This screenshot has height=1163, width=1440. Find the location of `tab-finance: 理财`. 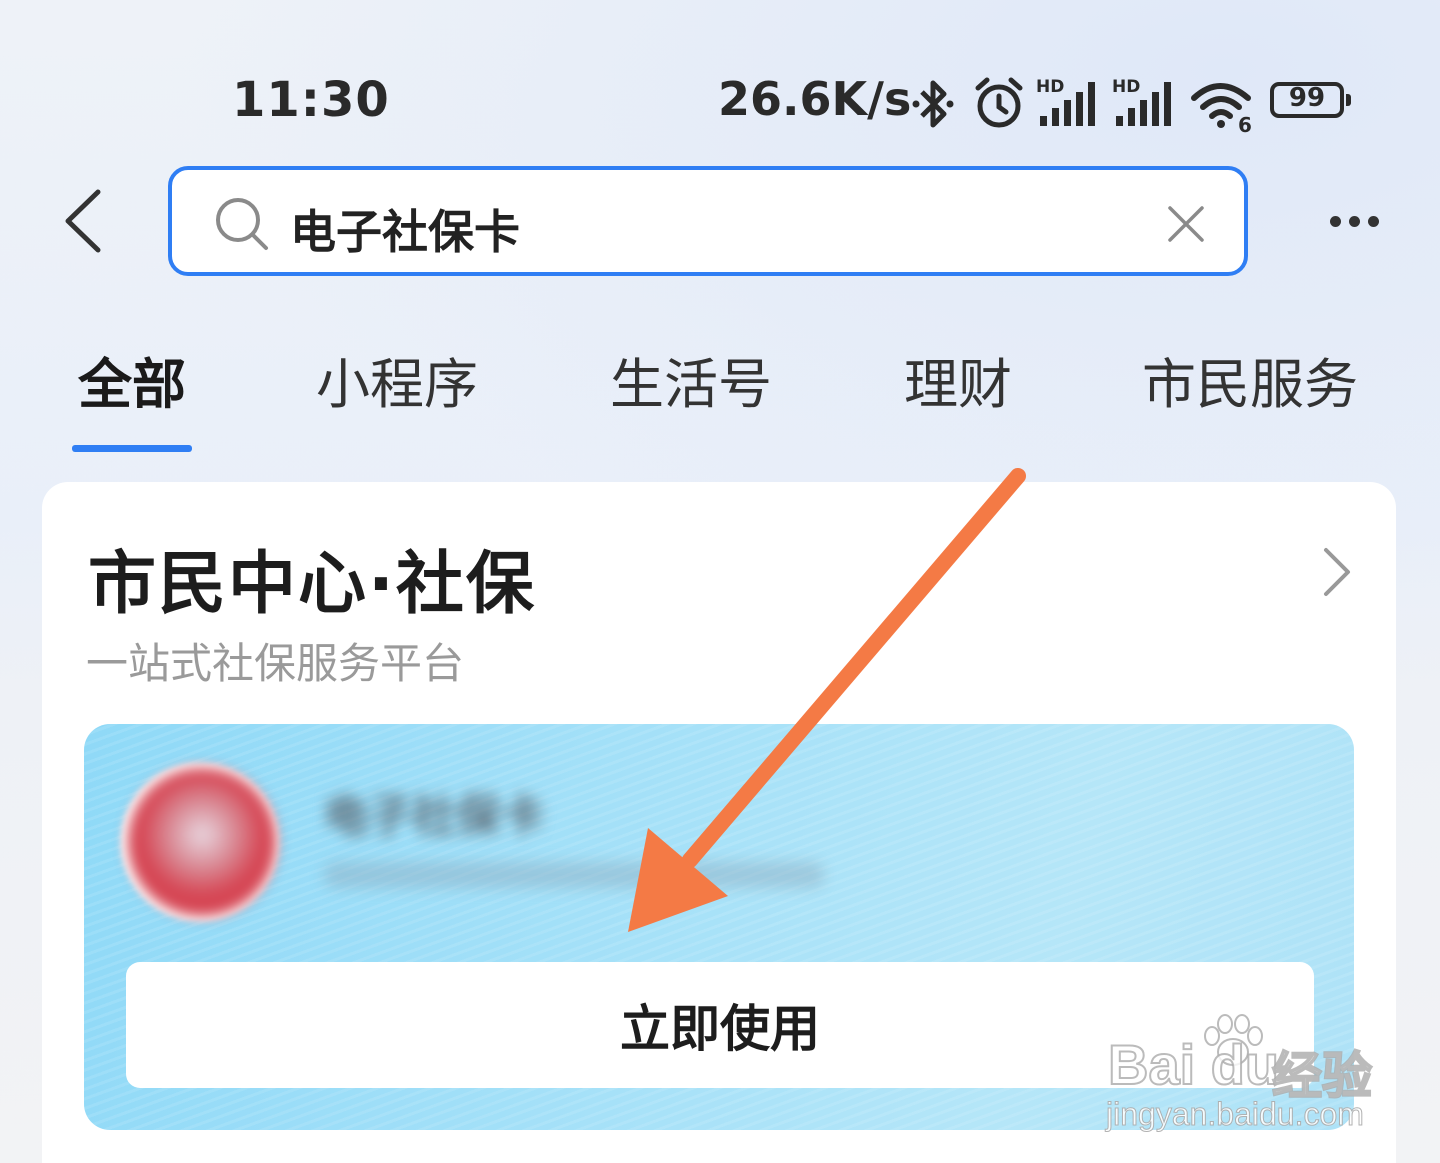

tab-finance: 理财 is located at coordinates (958, 379).